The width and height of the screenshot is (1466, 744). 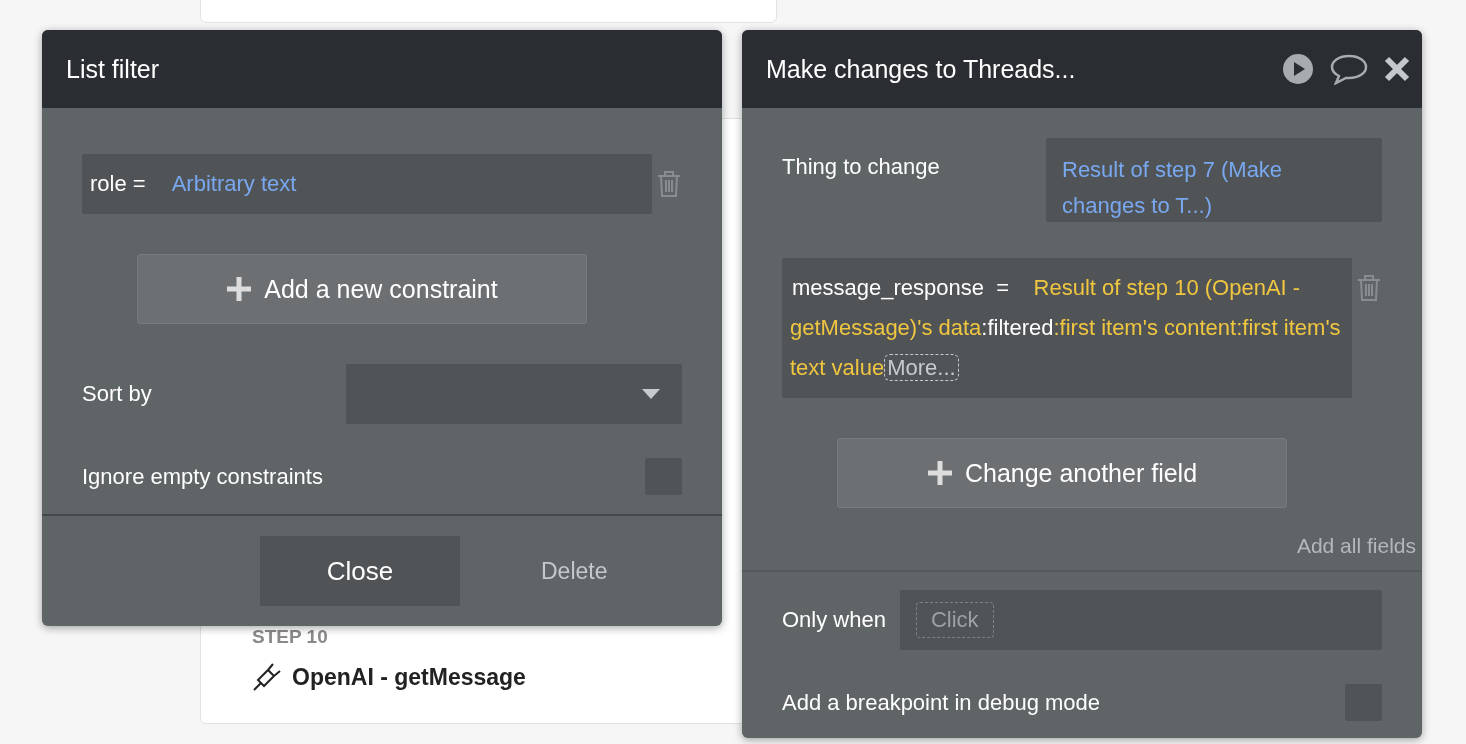 What do you see at coordinates (113, 69) in the screenshot?
I see `dialog-title: List filter` at bounding box center [113, 69].